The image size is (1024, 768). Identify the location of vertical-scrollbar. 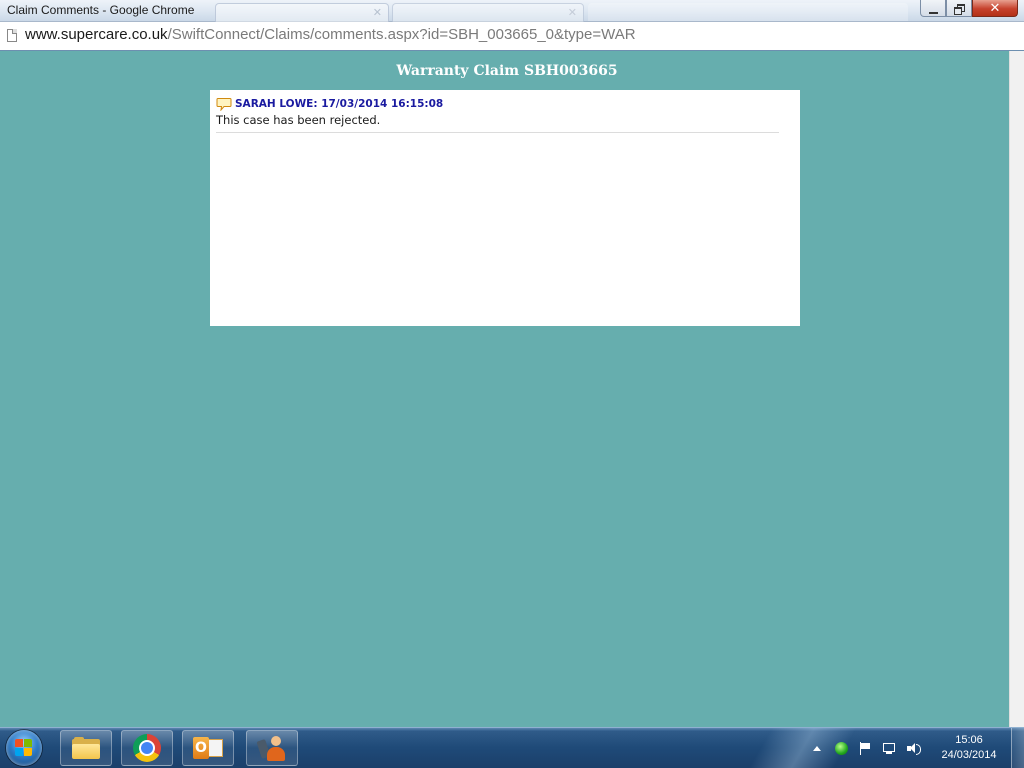
(1016, 389).